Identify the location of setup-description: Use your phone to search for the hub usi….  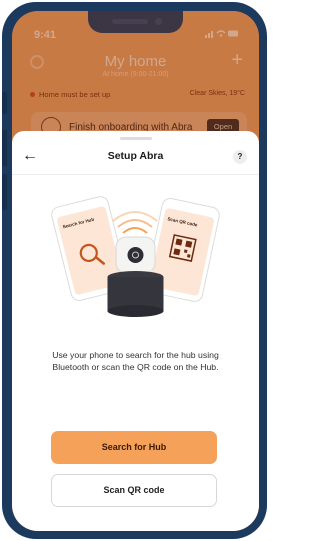
(135, 361).